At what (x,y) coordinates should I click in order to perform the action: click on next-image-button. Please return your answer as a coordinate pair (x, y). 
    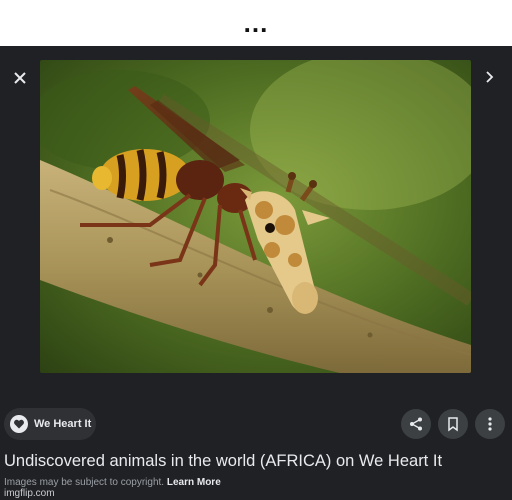
    Looking at the image, I should click on (489, 77).